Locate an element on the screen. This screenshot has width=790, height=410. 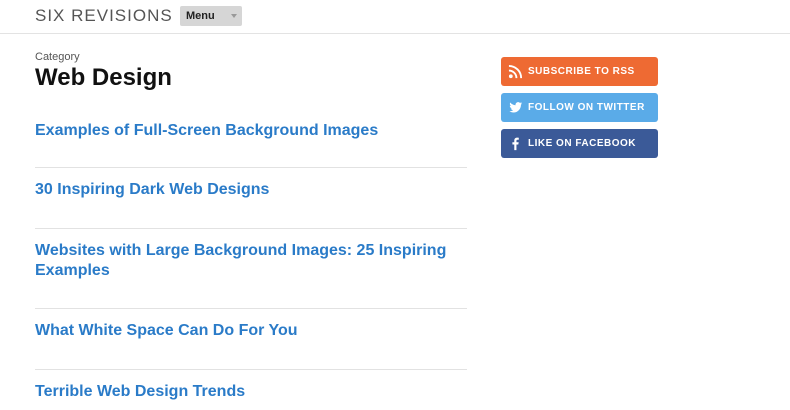
follow-twitter-button: FOLLOW ON TWITTER is located at coordinates (579, 107).